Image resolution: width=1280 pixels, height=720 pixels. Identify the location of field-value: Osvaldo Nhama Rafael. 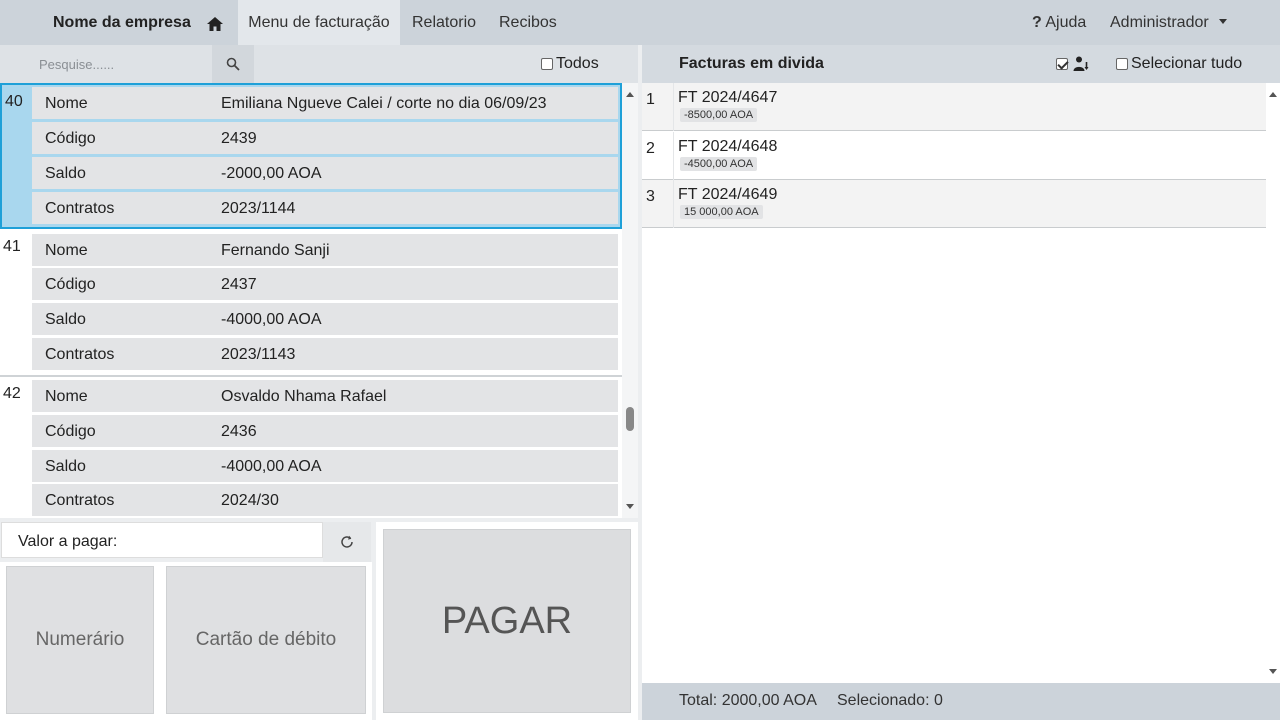
(304, 396).